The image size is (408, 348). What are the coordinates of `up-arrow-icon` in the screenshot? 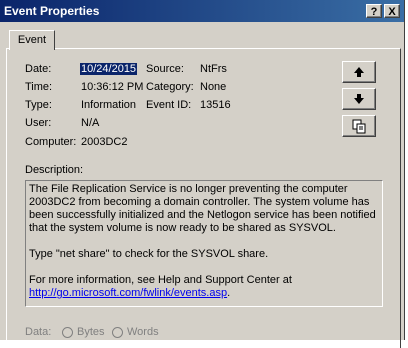 It's located at (359, 72).